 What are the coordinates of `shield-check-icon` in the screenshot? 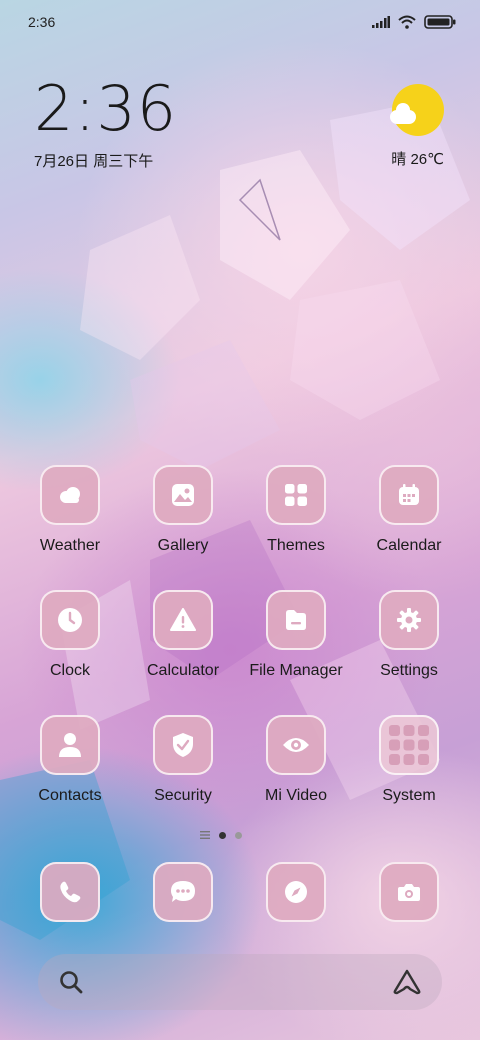 It's located at (183, 745).